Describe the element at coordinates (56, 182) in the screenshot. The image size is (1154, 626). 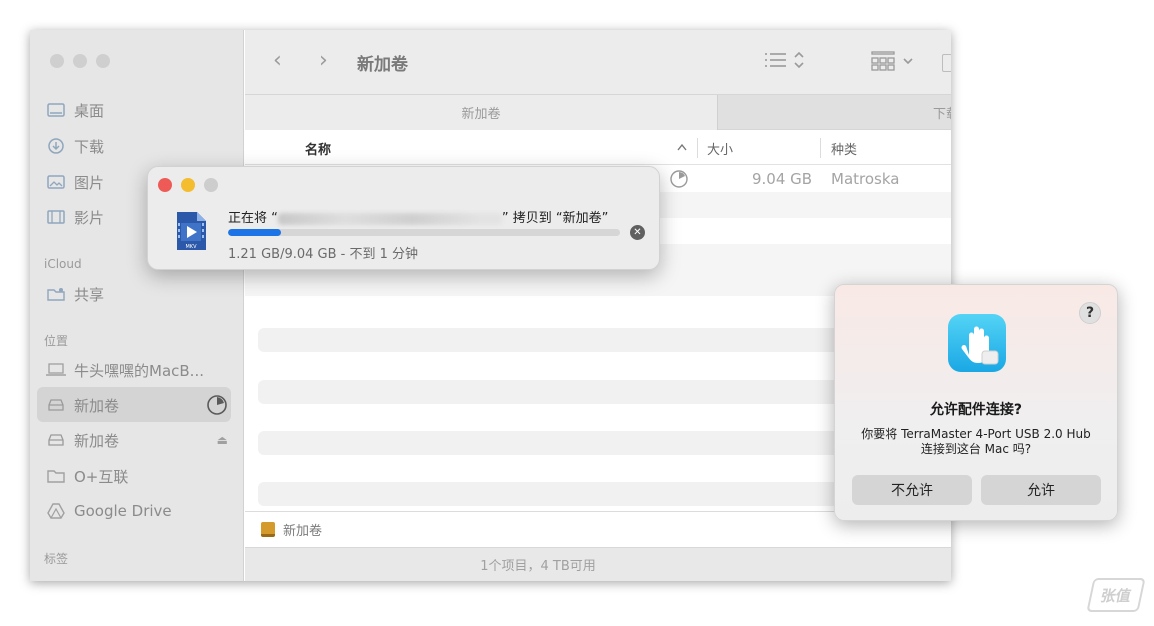
I see `photo-icon` at that location.